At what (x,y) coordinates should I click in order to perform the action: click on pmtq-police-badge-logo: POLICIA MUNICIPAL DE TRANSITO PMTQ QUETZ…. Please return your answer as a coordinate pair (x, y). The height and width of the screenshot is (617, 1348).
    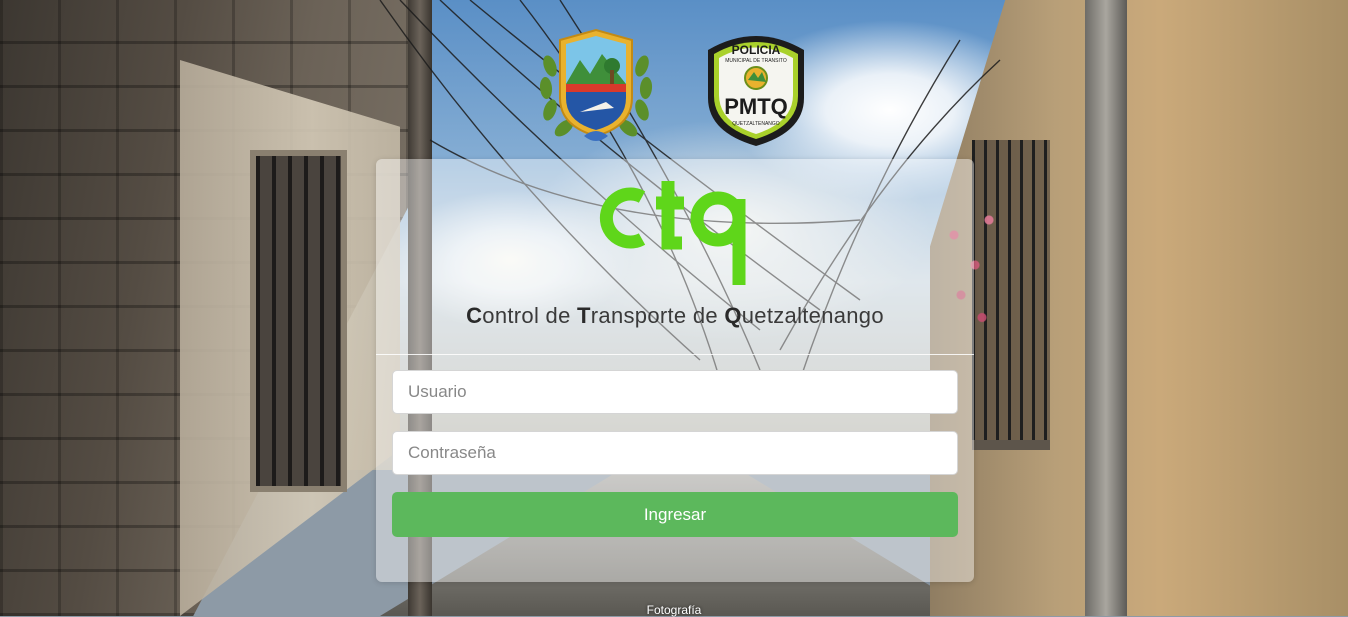
    Looking at the image, I should click on (756, 91).